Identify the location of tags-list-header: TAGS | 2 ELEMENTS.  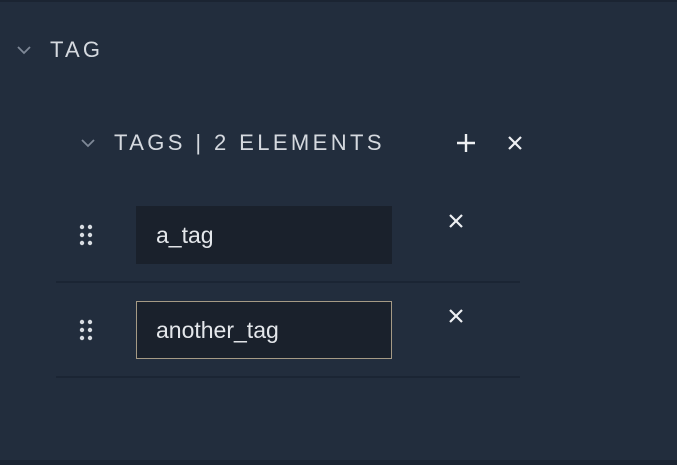
(231, 143).